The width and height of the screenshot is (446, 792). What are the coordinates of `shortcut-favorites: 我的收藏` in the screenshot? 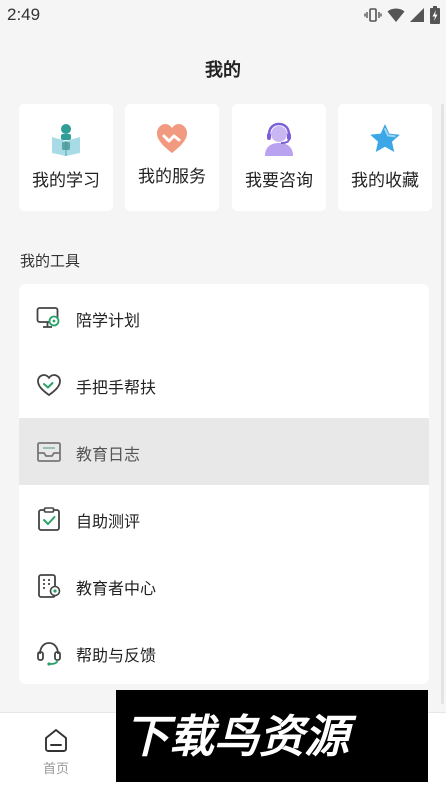 It's located at (385, 157).